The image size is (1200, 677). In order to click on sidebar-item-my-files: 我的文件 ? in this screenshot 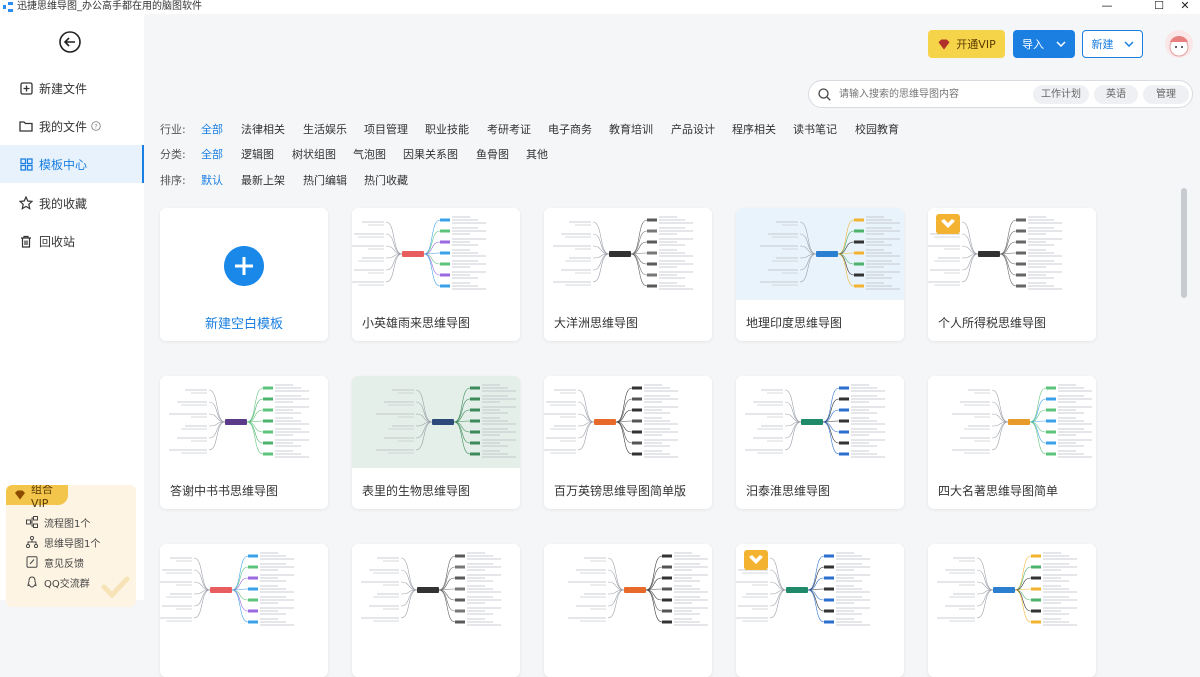, I will do `click(72, 126)`.